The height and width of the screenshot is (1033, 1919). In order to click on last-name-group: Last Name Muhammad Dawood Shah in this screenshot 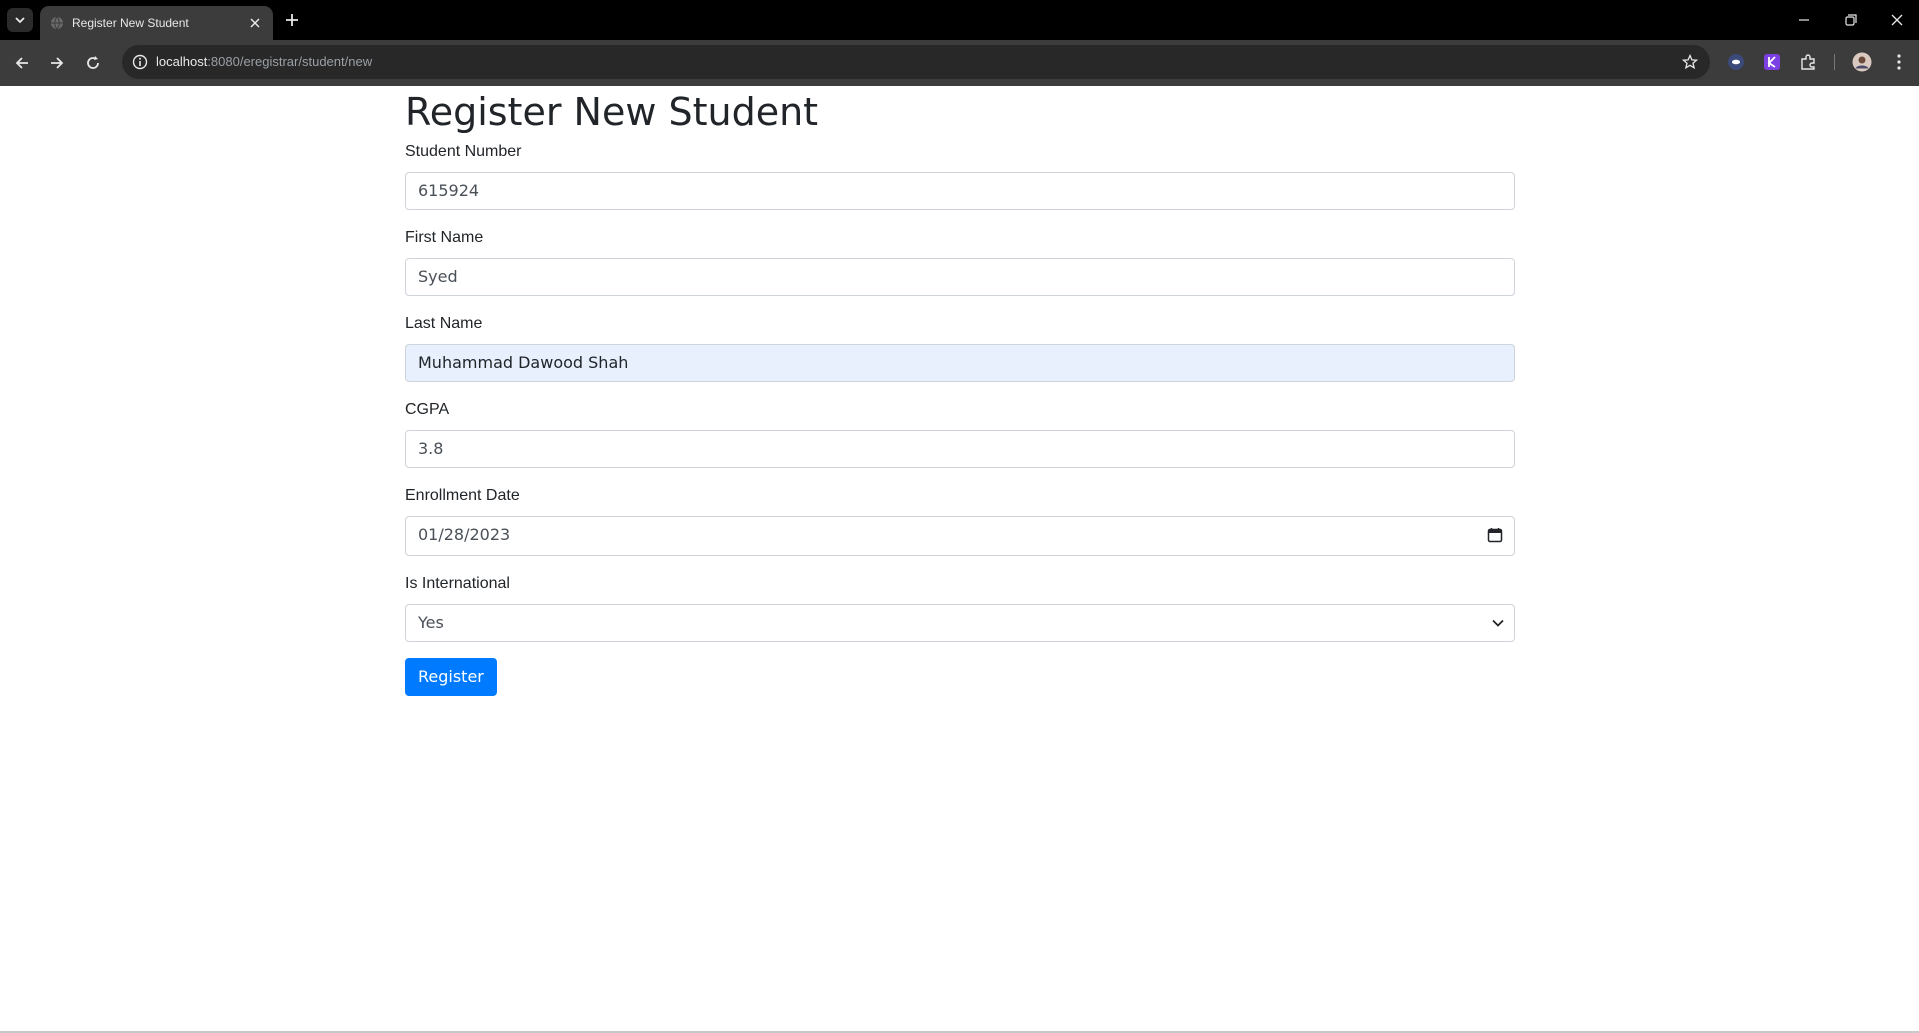, I will do `click(960, 347)`.